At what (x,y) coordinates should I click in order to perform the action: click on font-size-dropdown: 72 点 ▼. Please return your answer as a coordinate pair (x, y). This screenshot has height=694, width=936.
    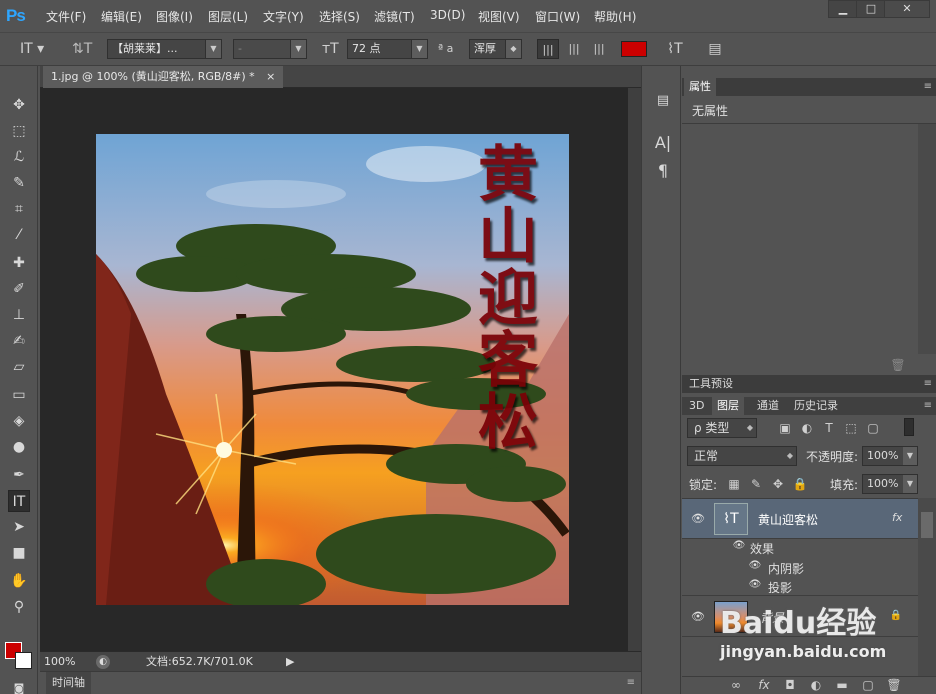
    Looking at the image, I should click on (387, 49).